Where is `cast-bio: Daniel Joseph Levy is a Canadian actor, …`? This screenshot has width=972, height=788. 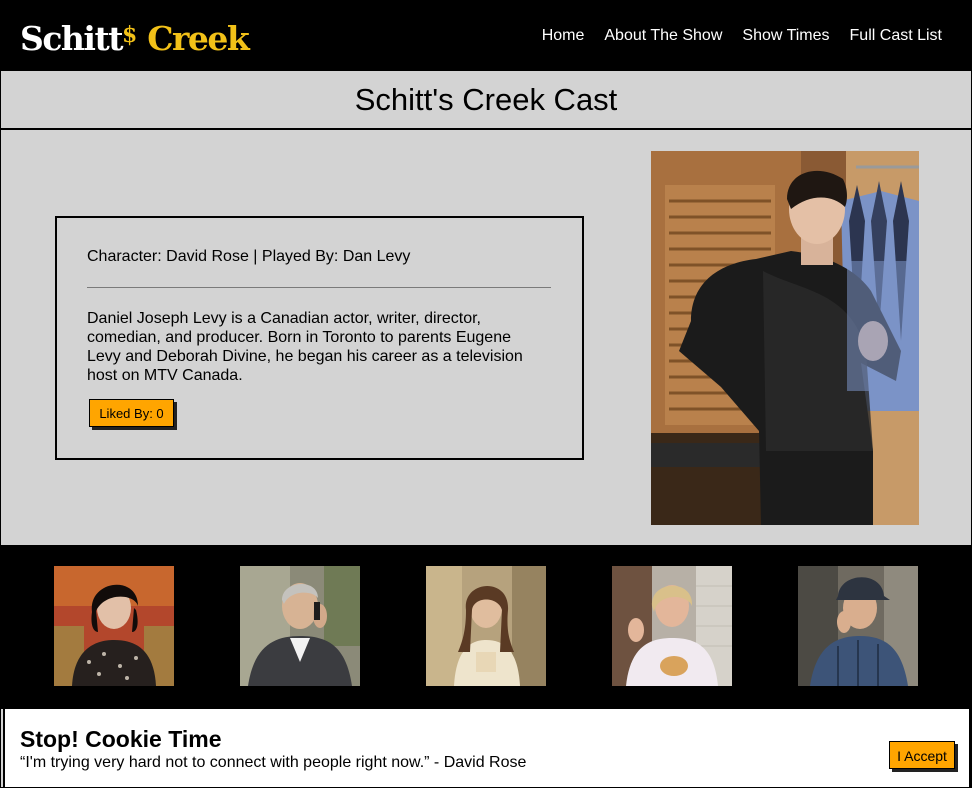 cast-bio: Daniel Joseph Levy is a Canadian actor, … is located at coordinates (305, 347).